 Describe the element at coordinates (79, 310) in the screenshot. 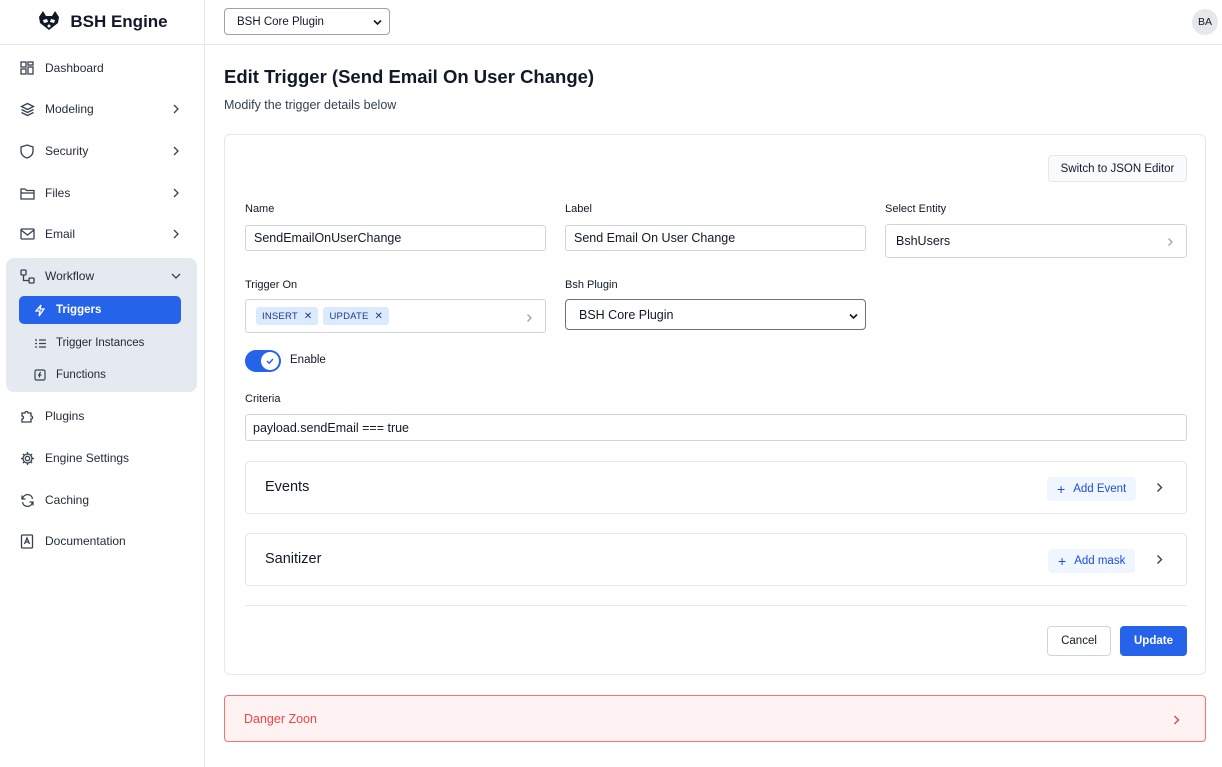

I see `sidebar-subitem-label: Triggers` at that location.